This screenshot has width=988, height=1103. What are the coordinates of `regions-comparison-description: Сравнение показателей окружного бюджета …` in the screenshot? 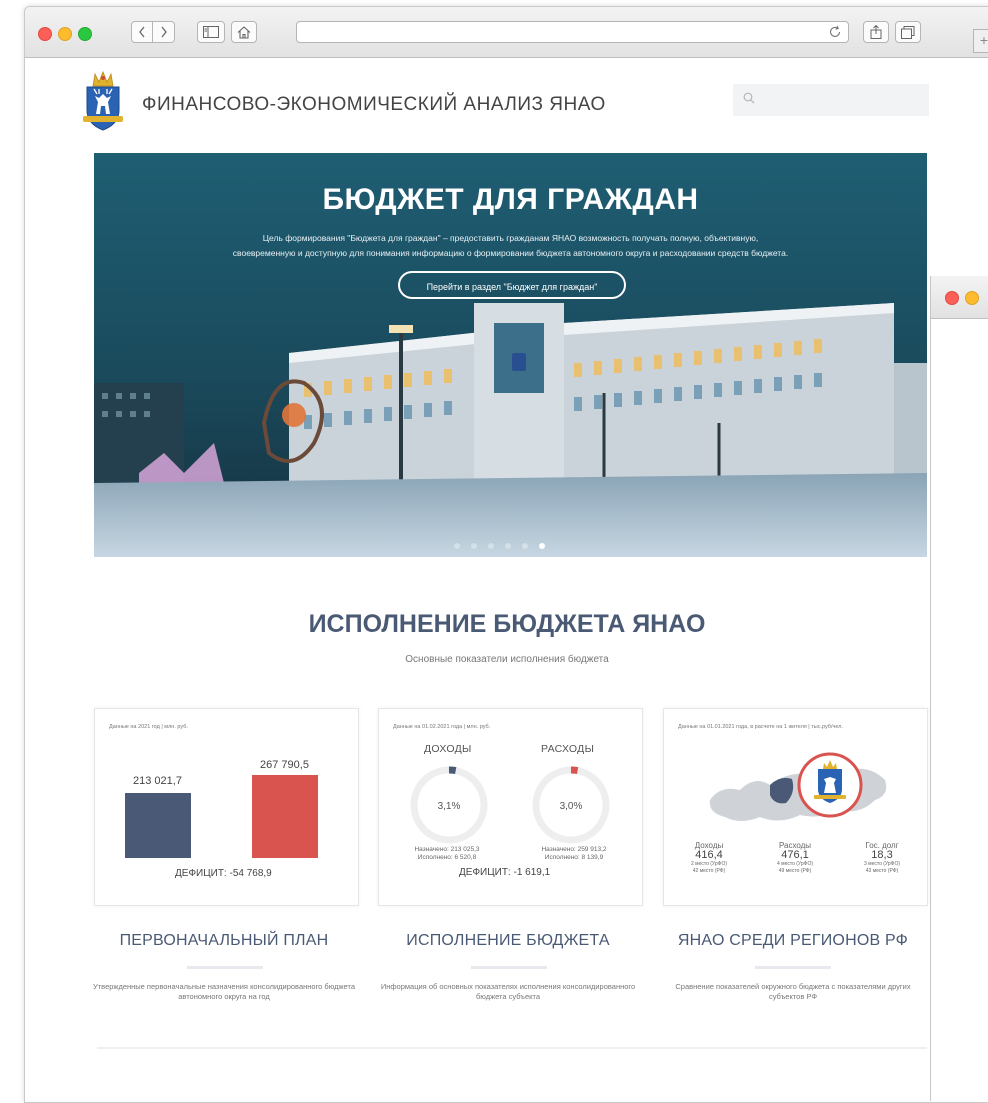 It's located at (793, 991).